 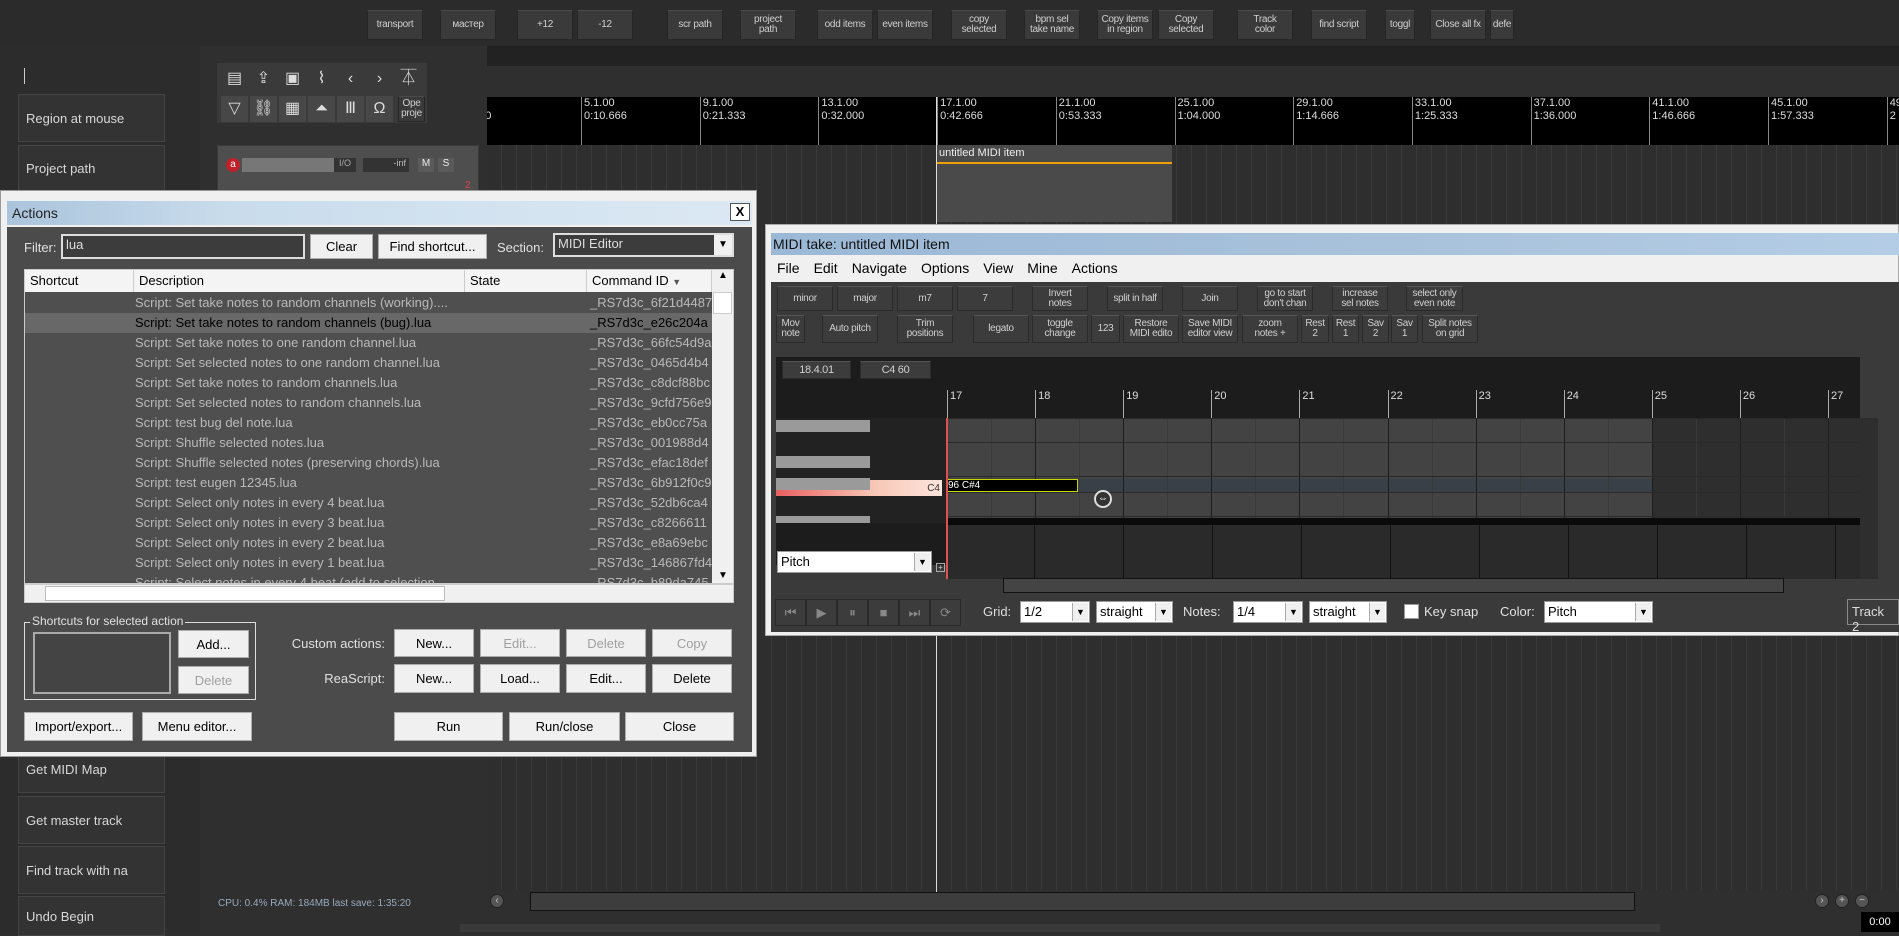 What do you see at coordinates (605, 25) in the screenshot?
I see `toolbar-button-3: -12` at bounding box center [605, 25].